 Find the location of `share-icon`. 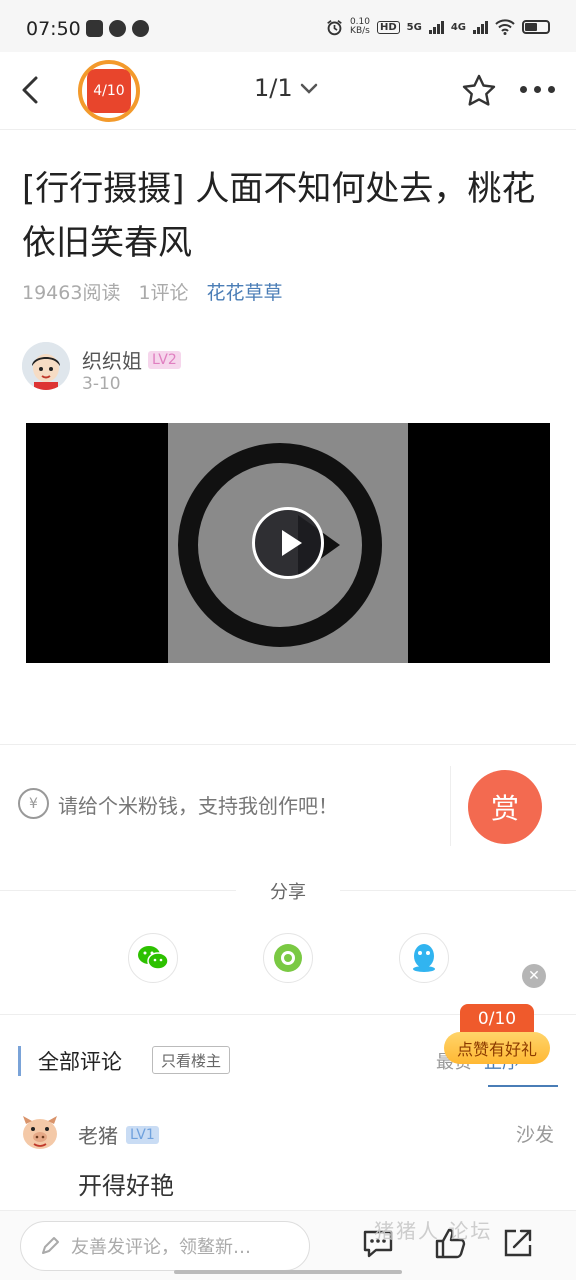

share-icon is located at coordinates (518, 1243).